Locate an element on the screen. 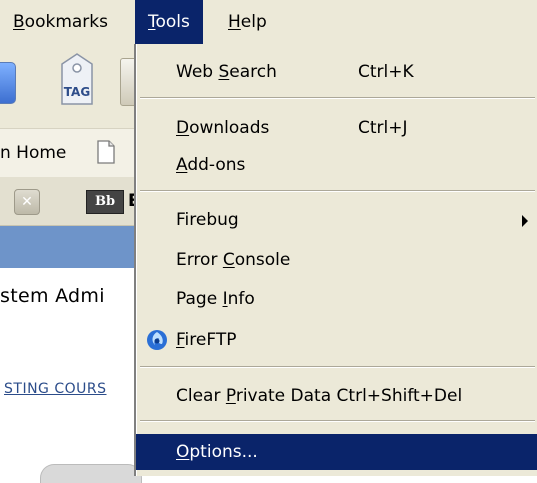 The height and width of the screenshot is (483, 537). menu-help: Help is located at coordinates (247, 22).